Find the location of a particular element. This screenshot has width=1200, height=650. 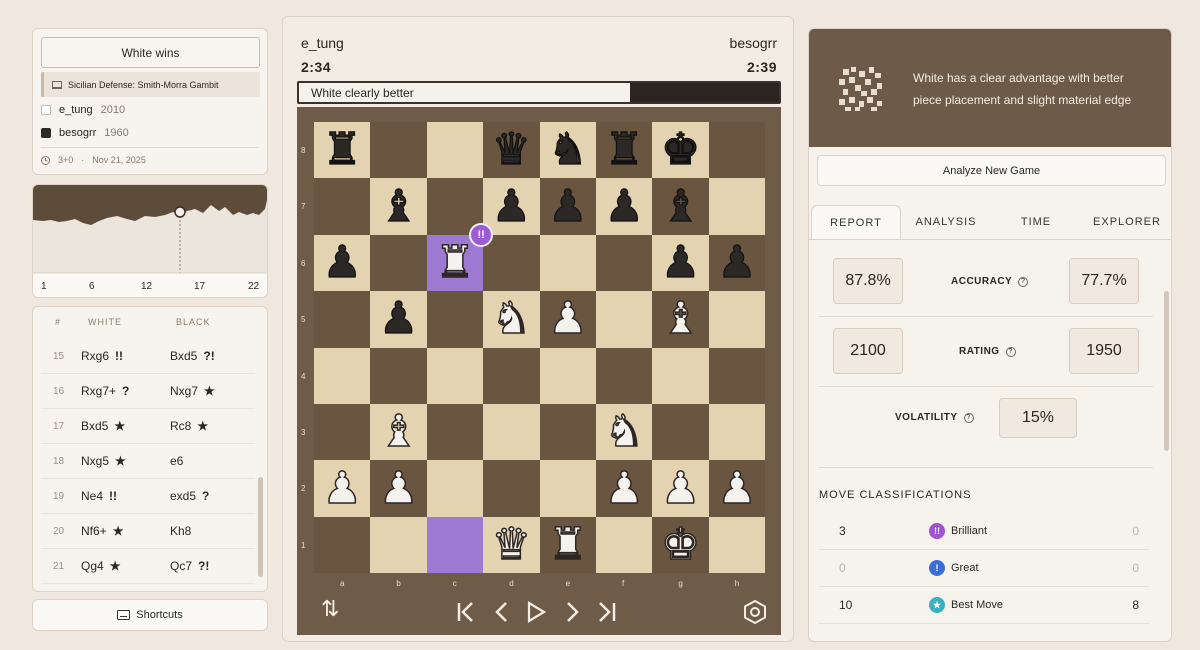

square-a4 is located at coordinates (342, 375).